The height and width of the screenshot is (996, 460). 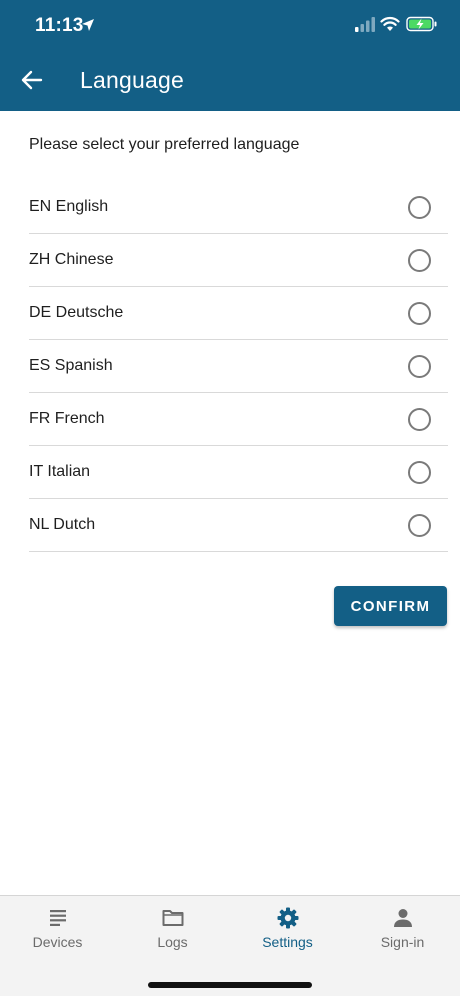 What do you see at coordinates (88, 25) in the screenshot?
I see `location-arrow-icon` at bounding box center [88, 25].